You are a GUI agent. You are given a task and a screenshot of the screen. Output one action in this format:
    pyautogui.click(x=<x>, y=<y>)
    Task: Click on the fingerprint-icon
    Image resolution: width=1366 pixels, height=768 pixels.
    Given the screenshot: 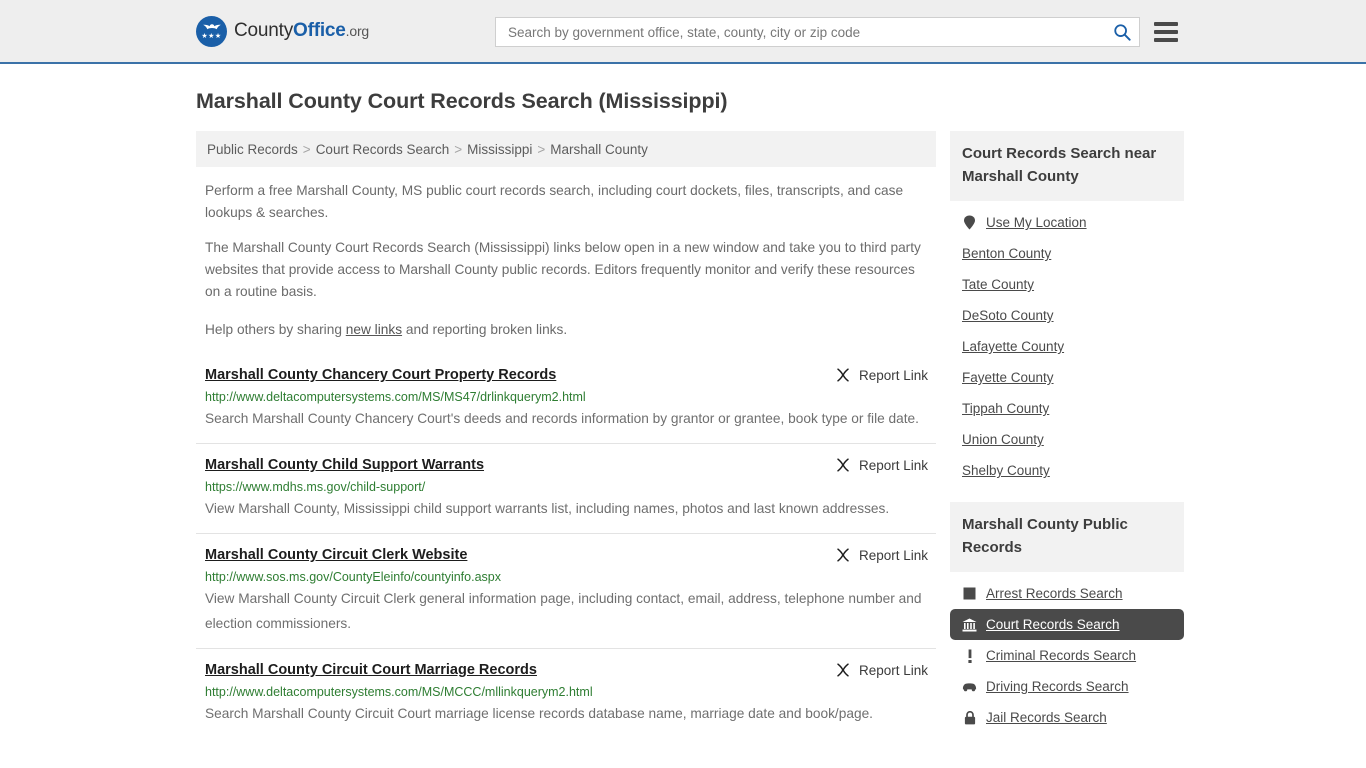 What is the action you would take?
    pyautogui.click(x=969, y=593)
    